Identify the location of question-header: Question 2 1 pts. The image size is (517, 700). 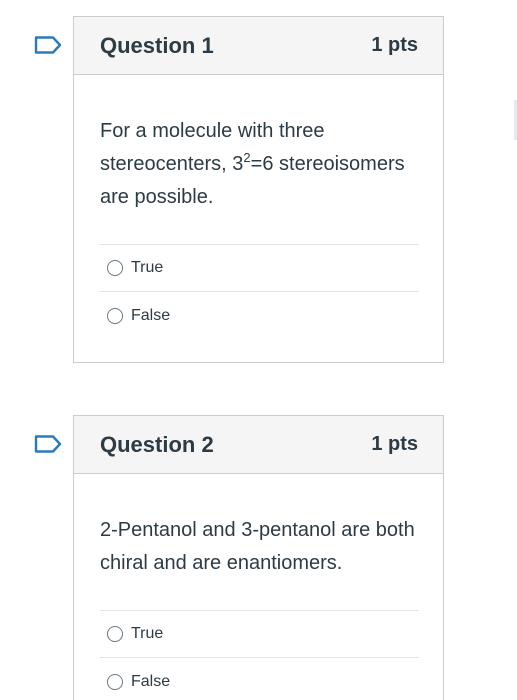
(258, 445).